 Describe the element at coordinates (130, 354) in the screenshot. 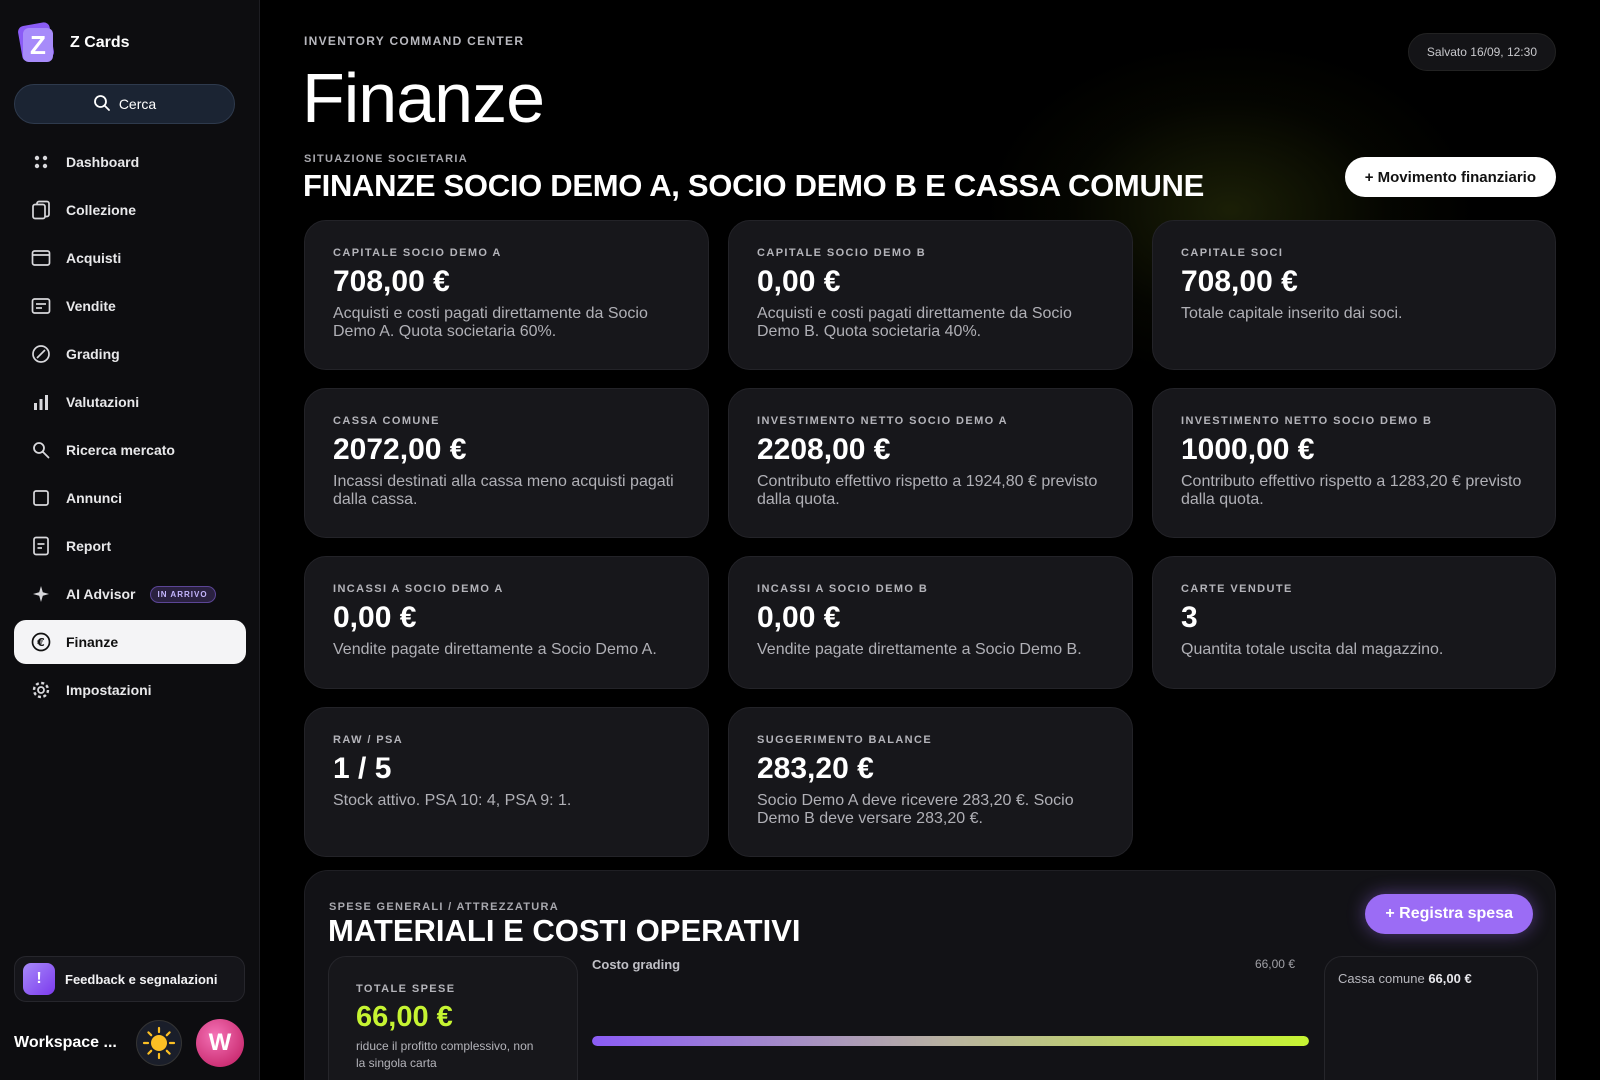

I see `sidebar-item-grading: Grading` at that location.